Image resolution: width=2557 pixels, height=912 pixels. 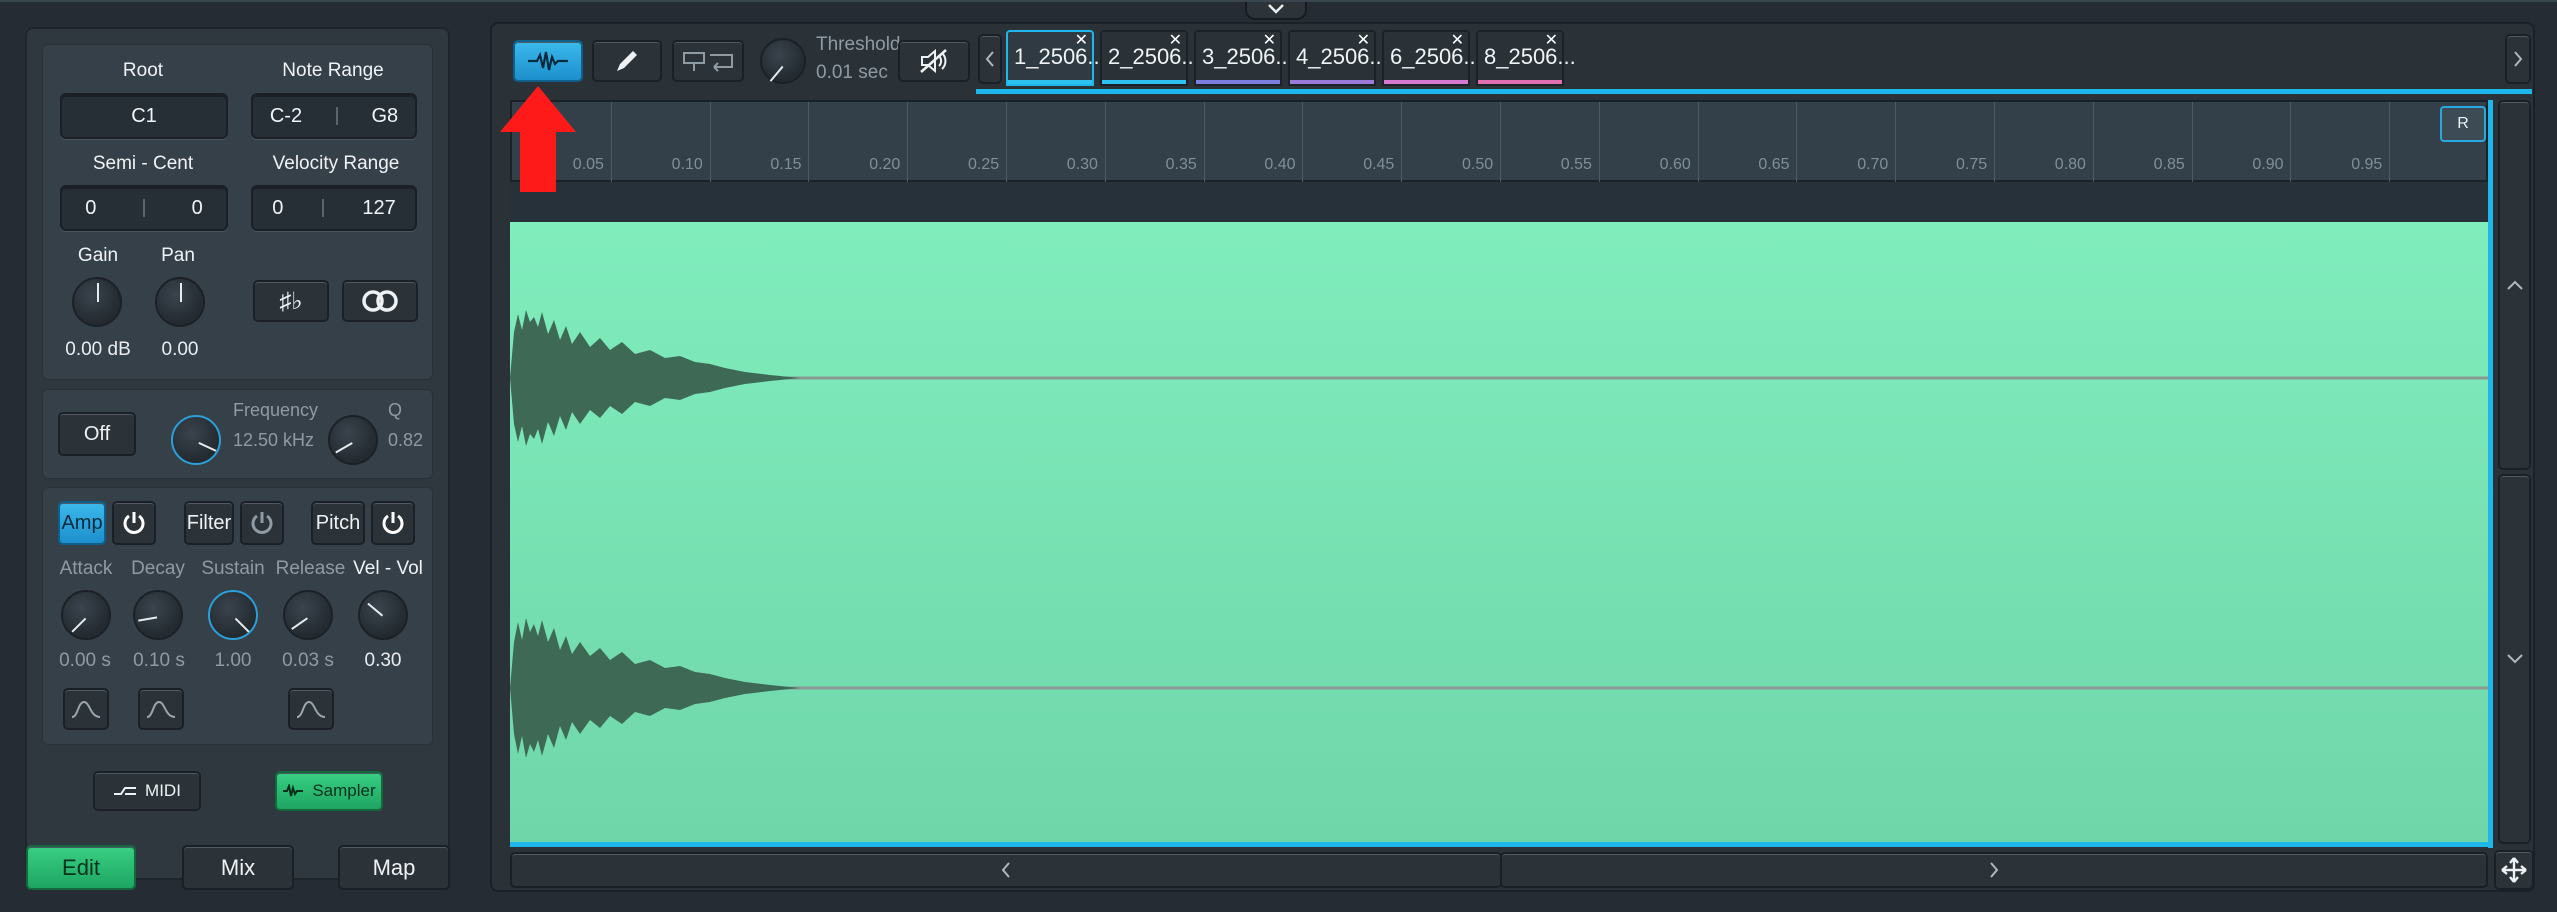 I want to click on zoom-in-vertical, so click(x=2514, y=285).